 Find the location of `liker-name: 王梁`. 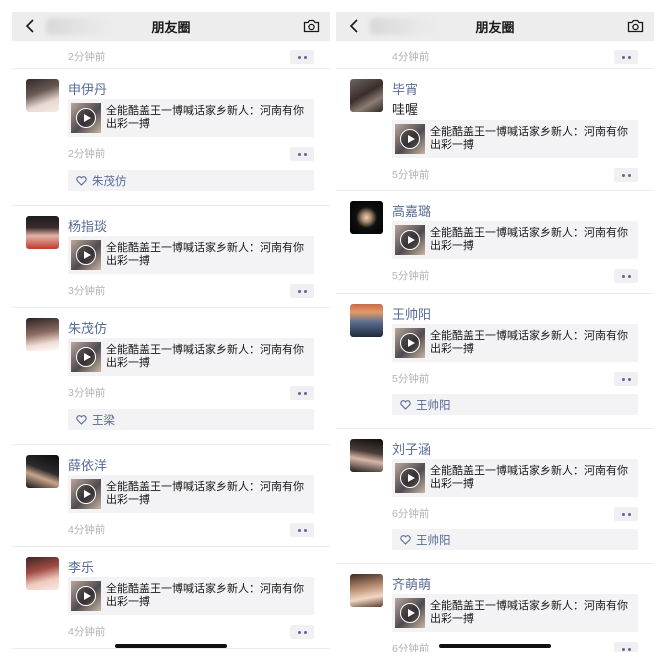

liker-name: 王梁 is located at coordinates (103, 420).